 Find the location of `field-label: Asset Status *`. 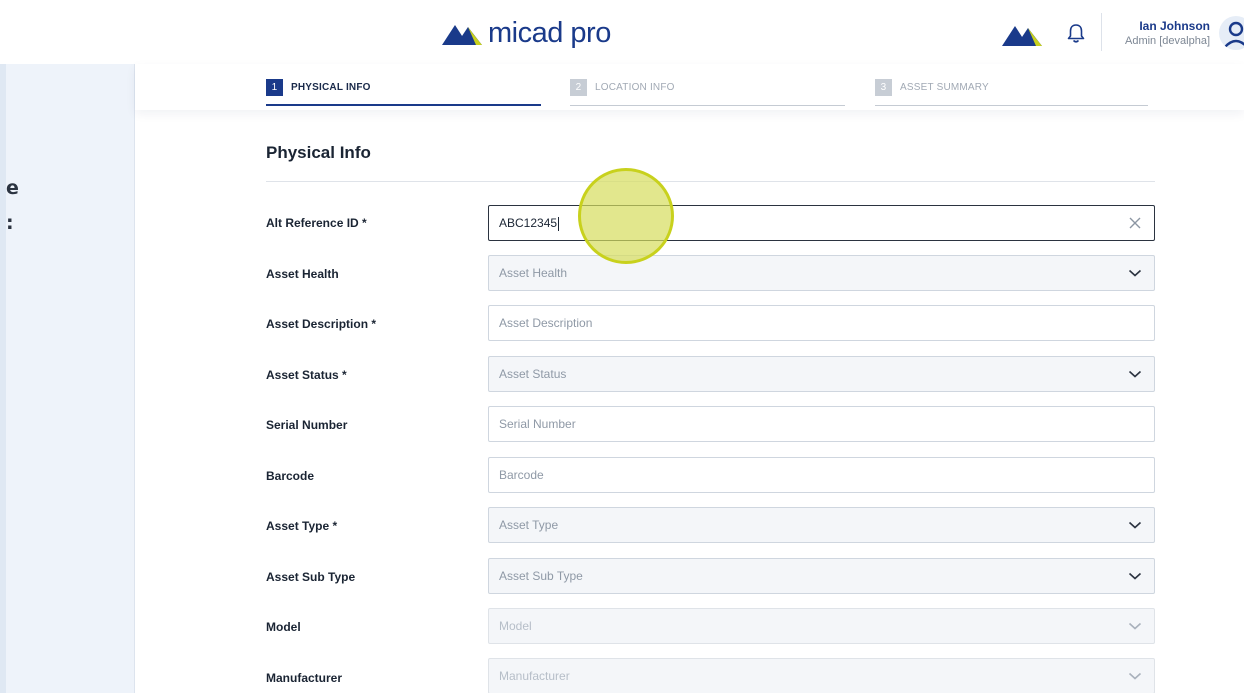

field-label: Asset Status * is located at coordinates (306, 375).